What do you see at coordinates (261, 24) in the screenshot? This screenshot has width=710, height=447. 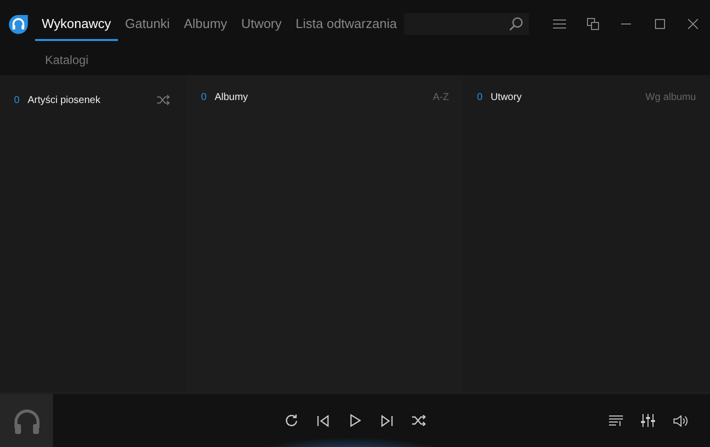 I see `nav-tab: Utwory` at bounding box center [261, 24].